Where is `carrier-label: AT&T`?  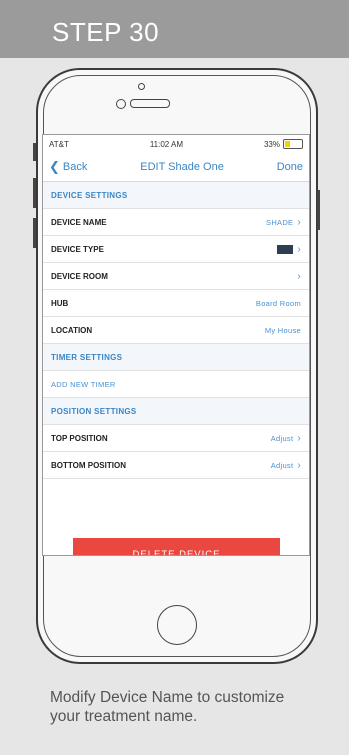
carrier-label: AT&T is located at coordinates (59, 144).